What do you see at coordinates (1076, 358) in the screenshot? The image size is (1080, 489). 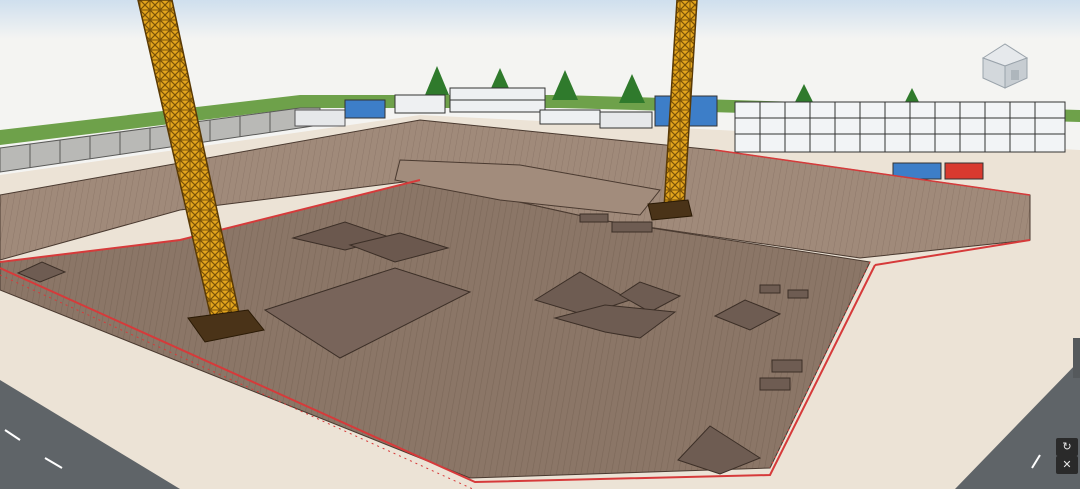 I see `side-panel-edge` at bounding box center [1076, 358].